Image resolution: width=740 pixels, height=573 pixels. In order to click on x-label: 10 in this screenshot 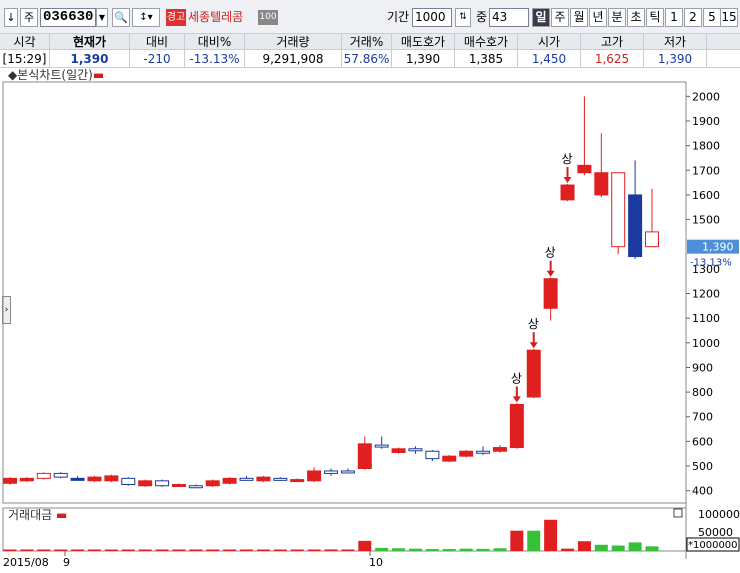, I will do `click(376, 562)`.